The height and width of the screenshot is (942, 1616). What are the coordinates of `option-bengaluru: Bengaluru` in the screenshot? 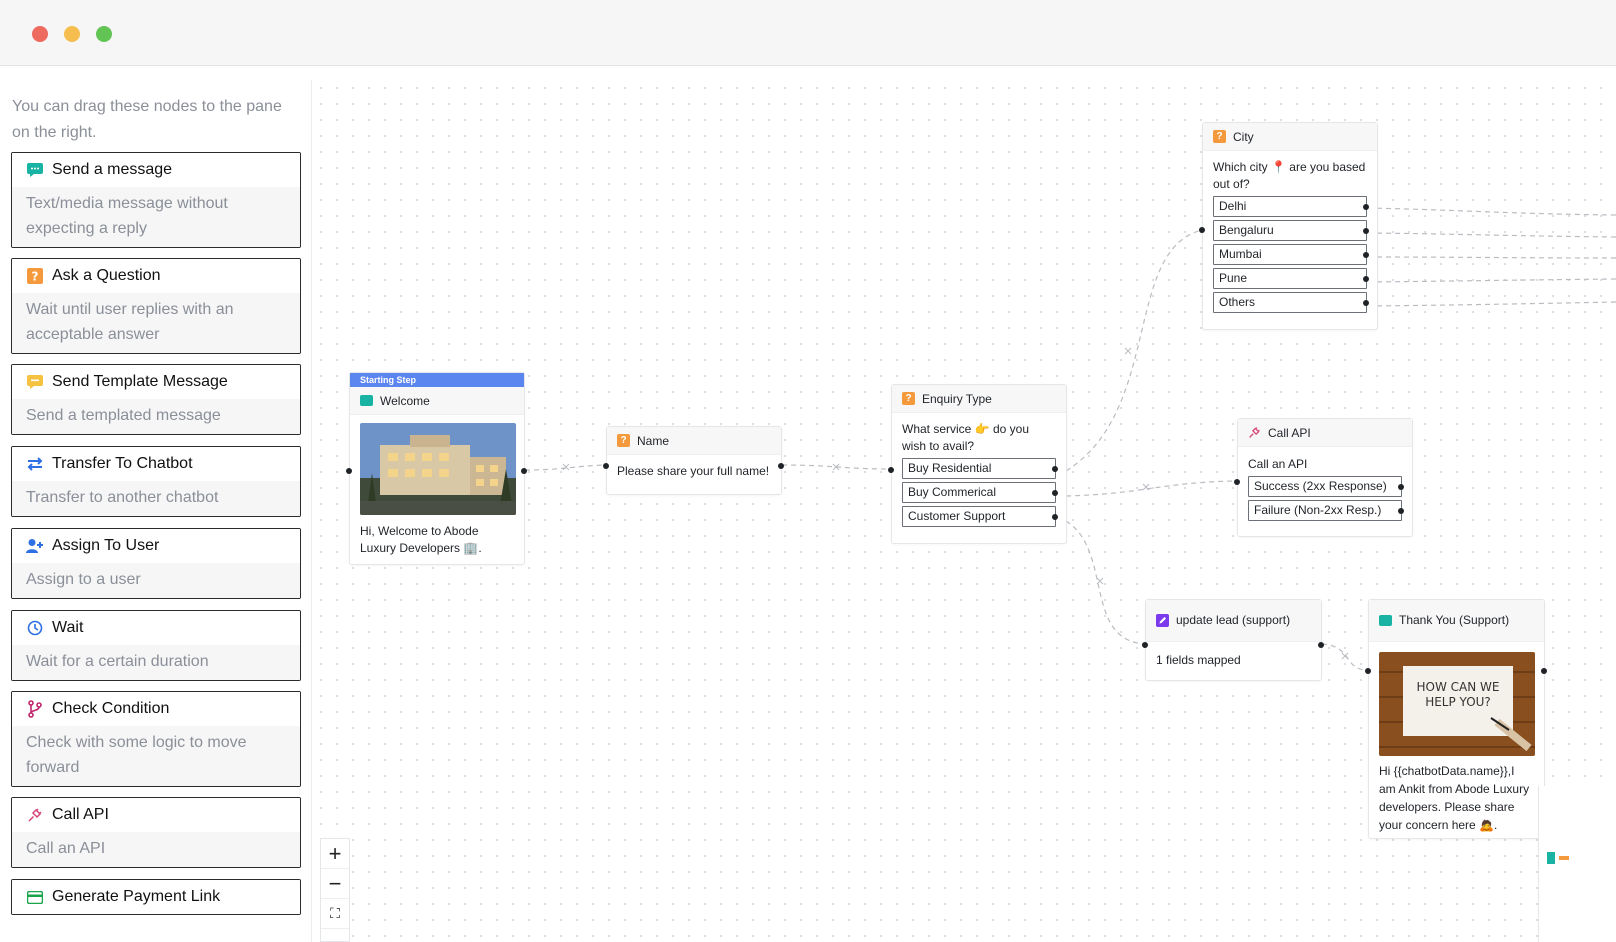 It's located at (1291, 230).